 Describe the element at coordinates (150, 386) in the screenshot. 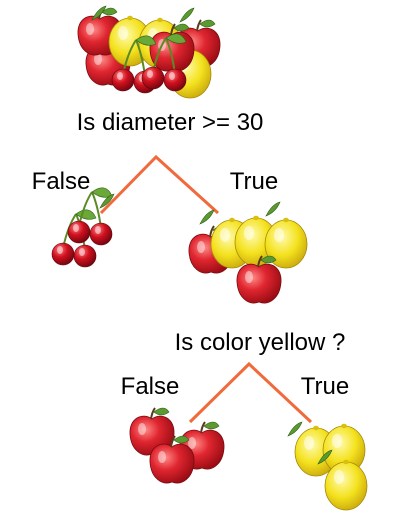

I see `second-false-label: False` at that location.